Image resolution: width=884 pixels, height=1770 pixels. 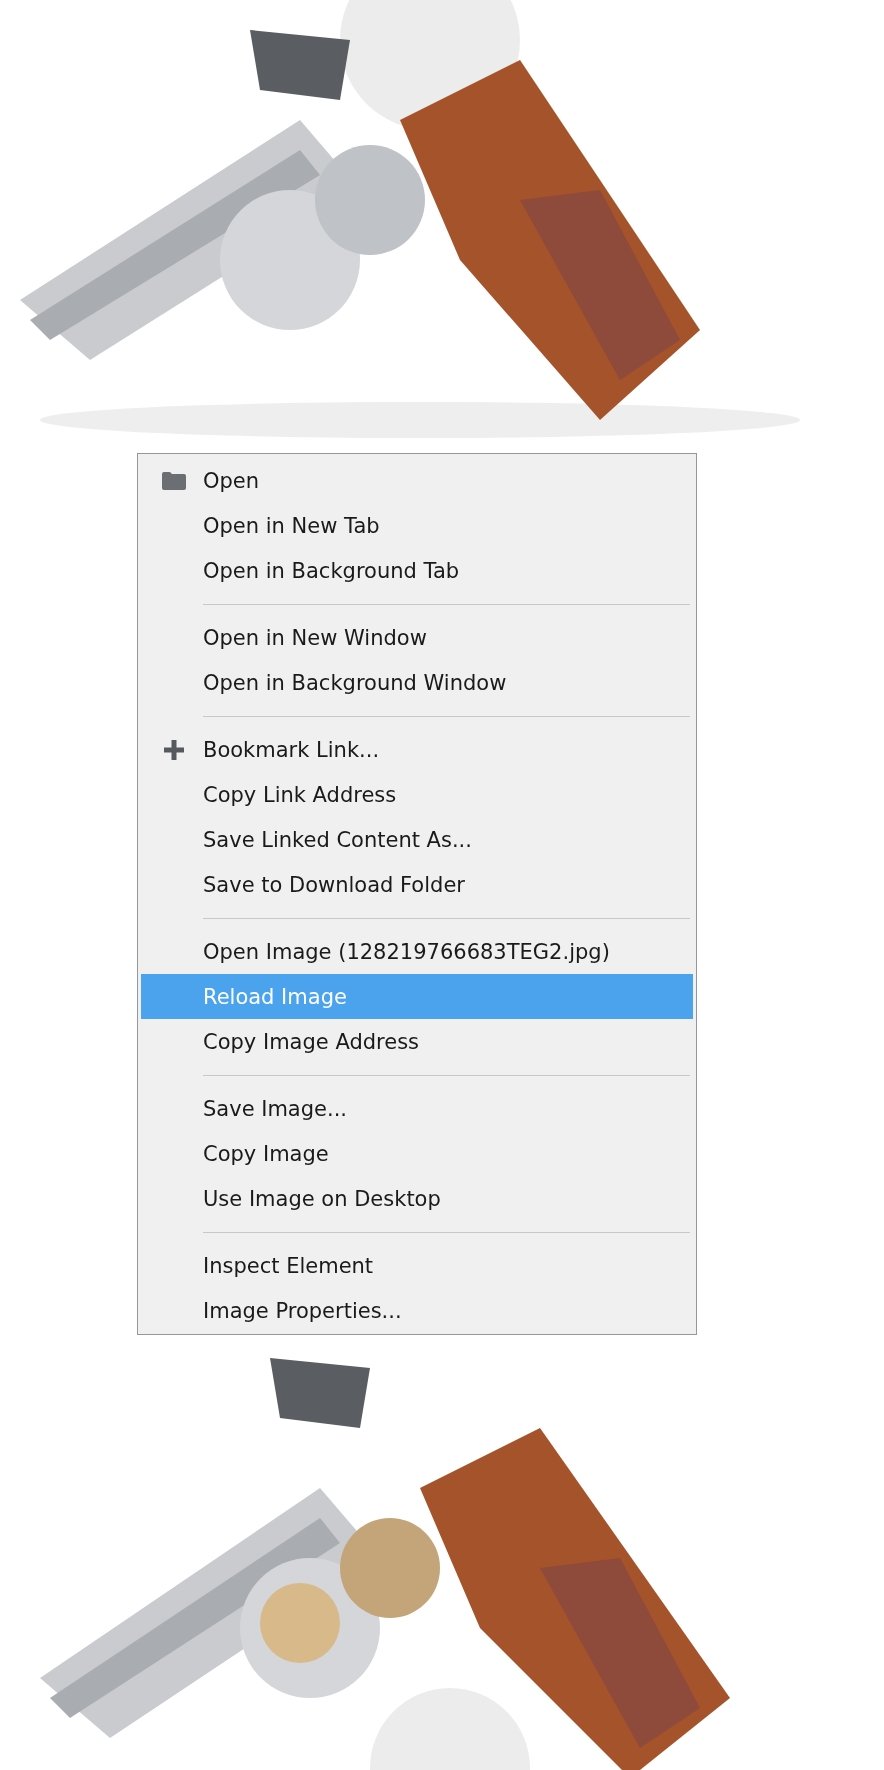 I want to click on folder-icon, so click(x=174, y=480).